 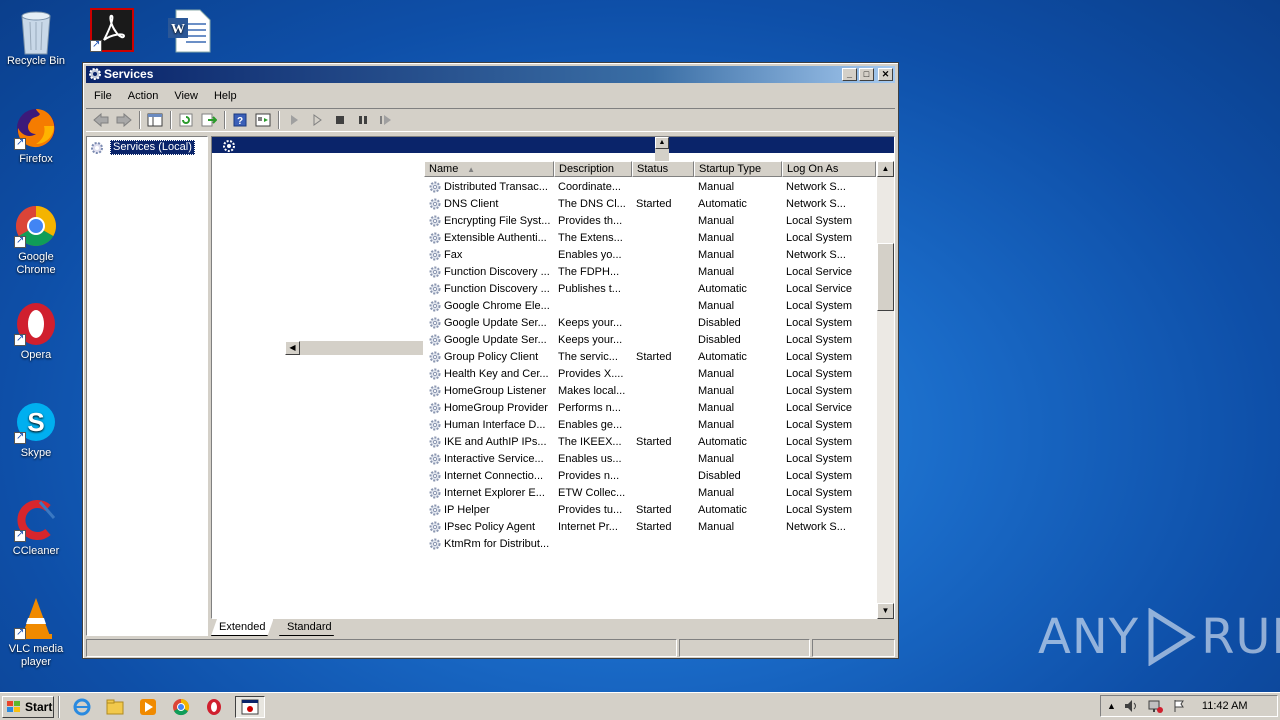 I want to click on restart-service-button, so click(x=386, y=120).